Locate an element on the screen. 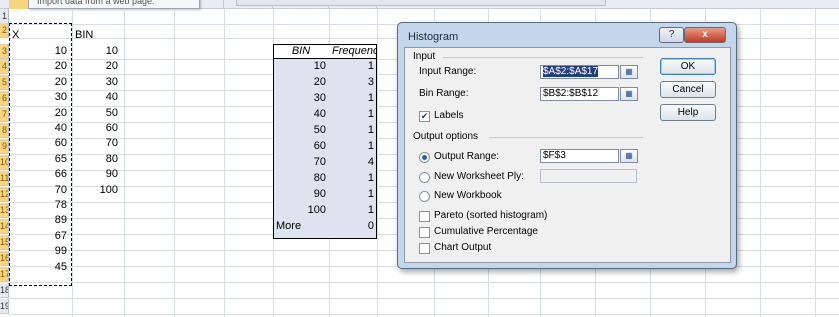 Image resolution: width=839 pixels, height=317 pixels. row-header: 16 is located at coordinates (4, 258).